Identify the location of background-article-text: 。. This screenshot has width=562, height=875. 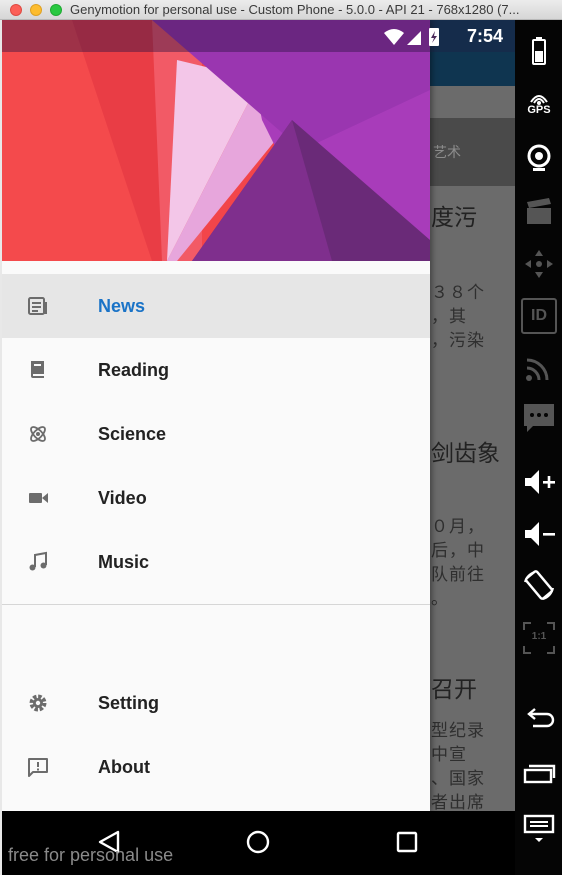
(440, 599).